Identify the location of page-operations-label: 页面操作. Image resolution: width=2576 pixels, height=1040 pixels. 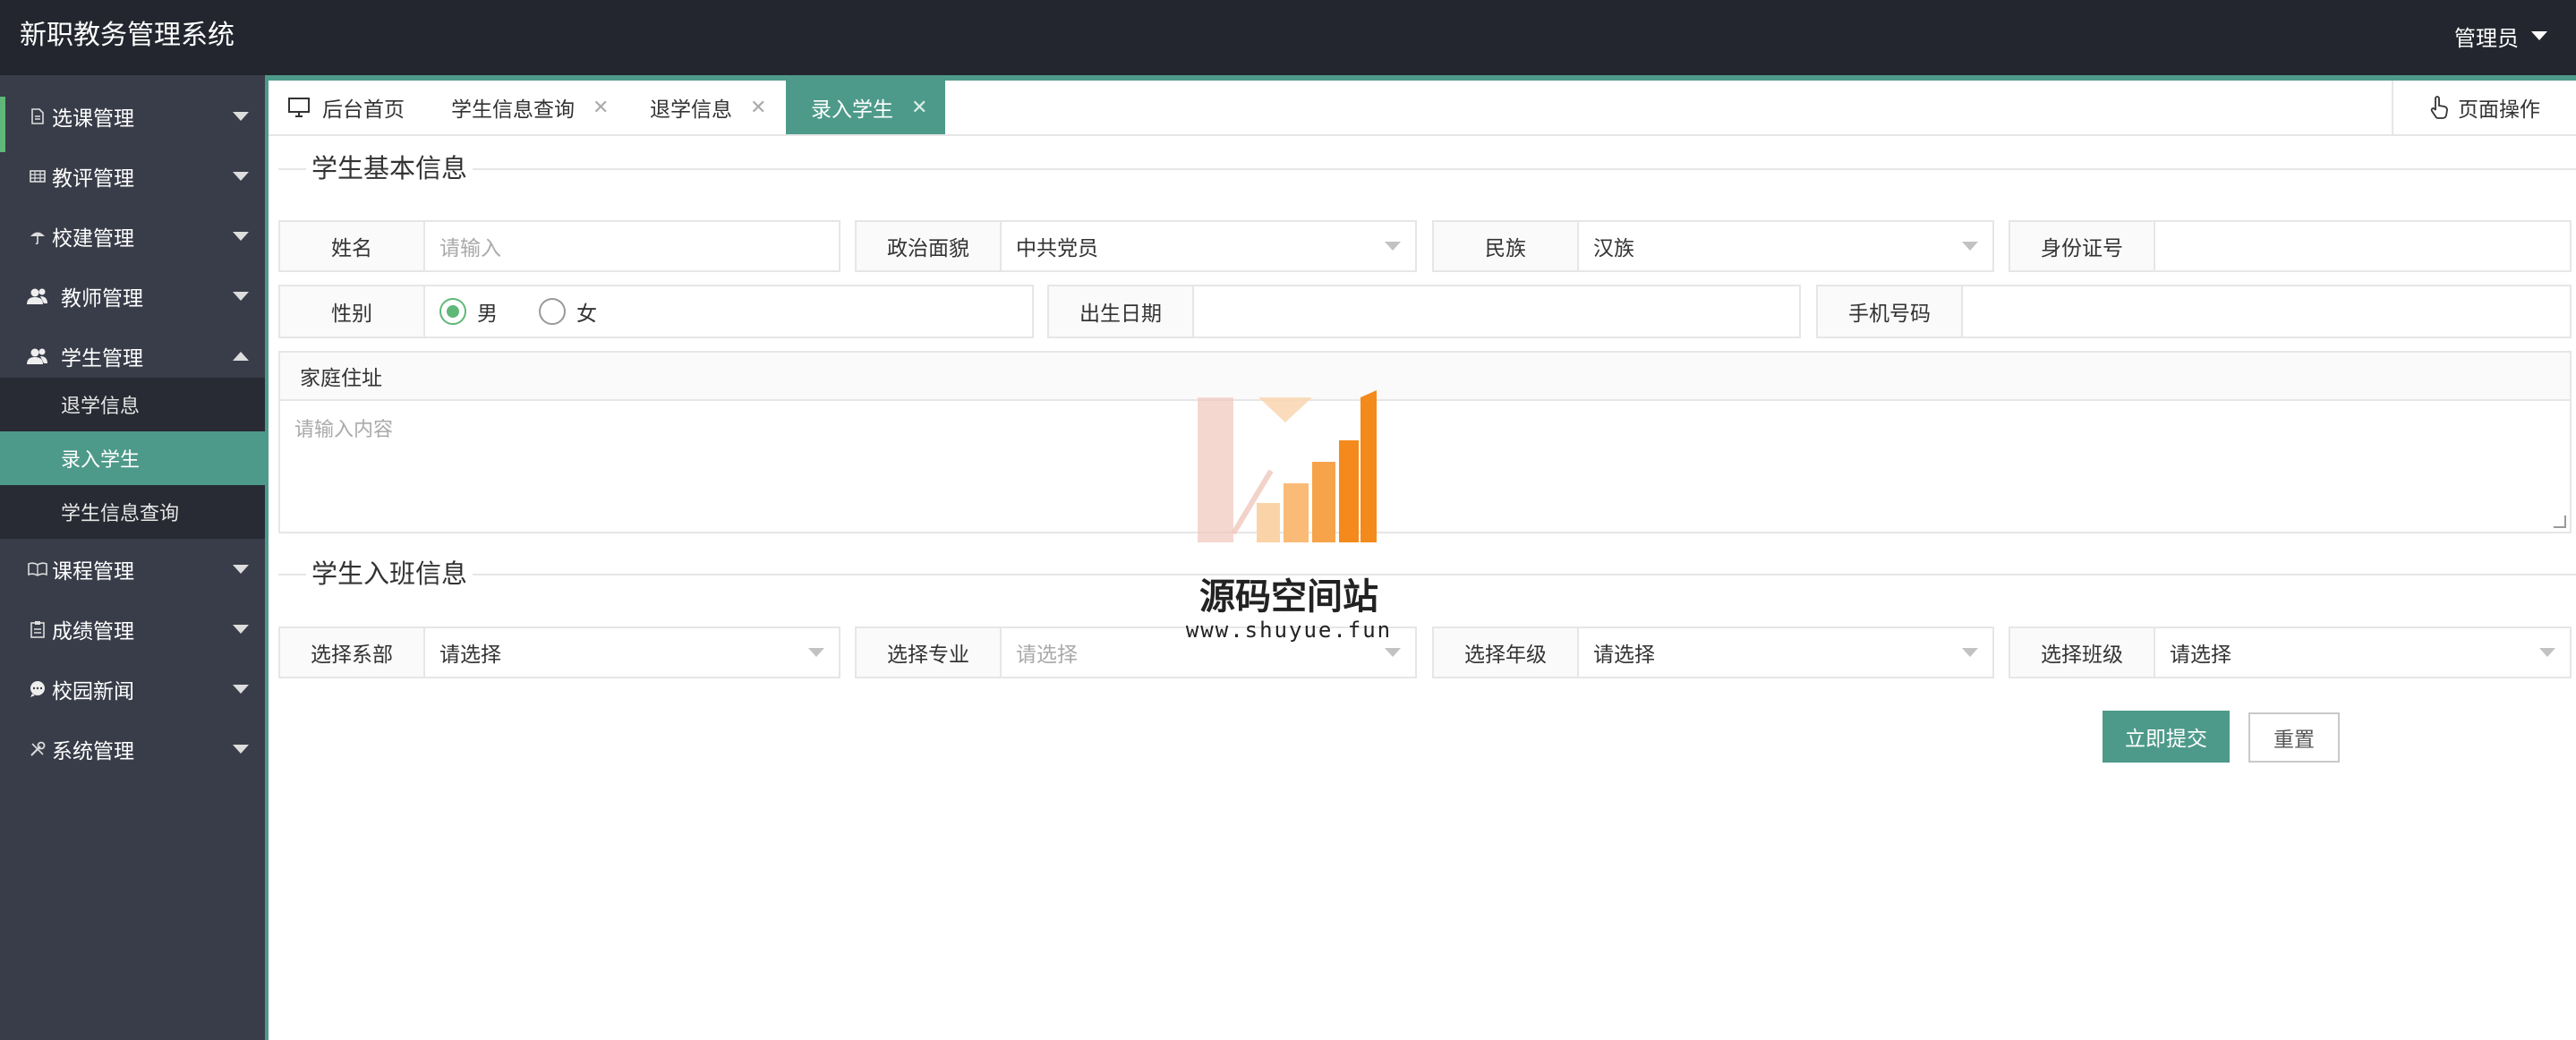
(2499, 110).